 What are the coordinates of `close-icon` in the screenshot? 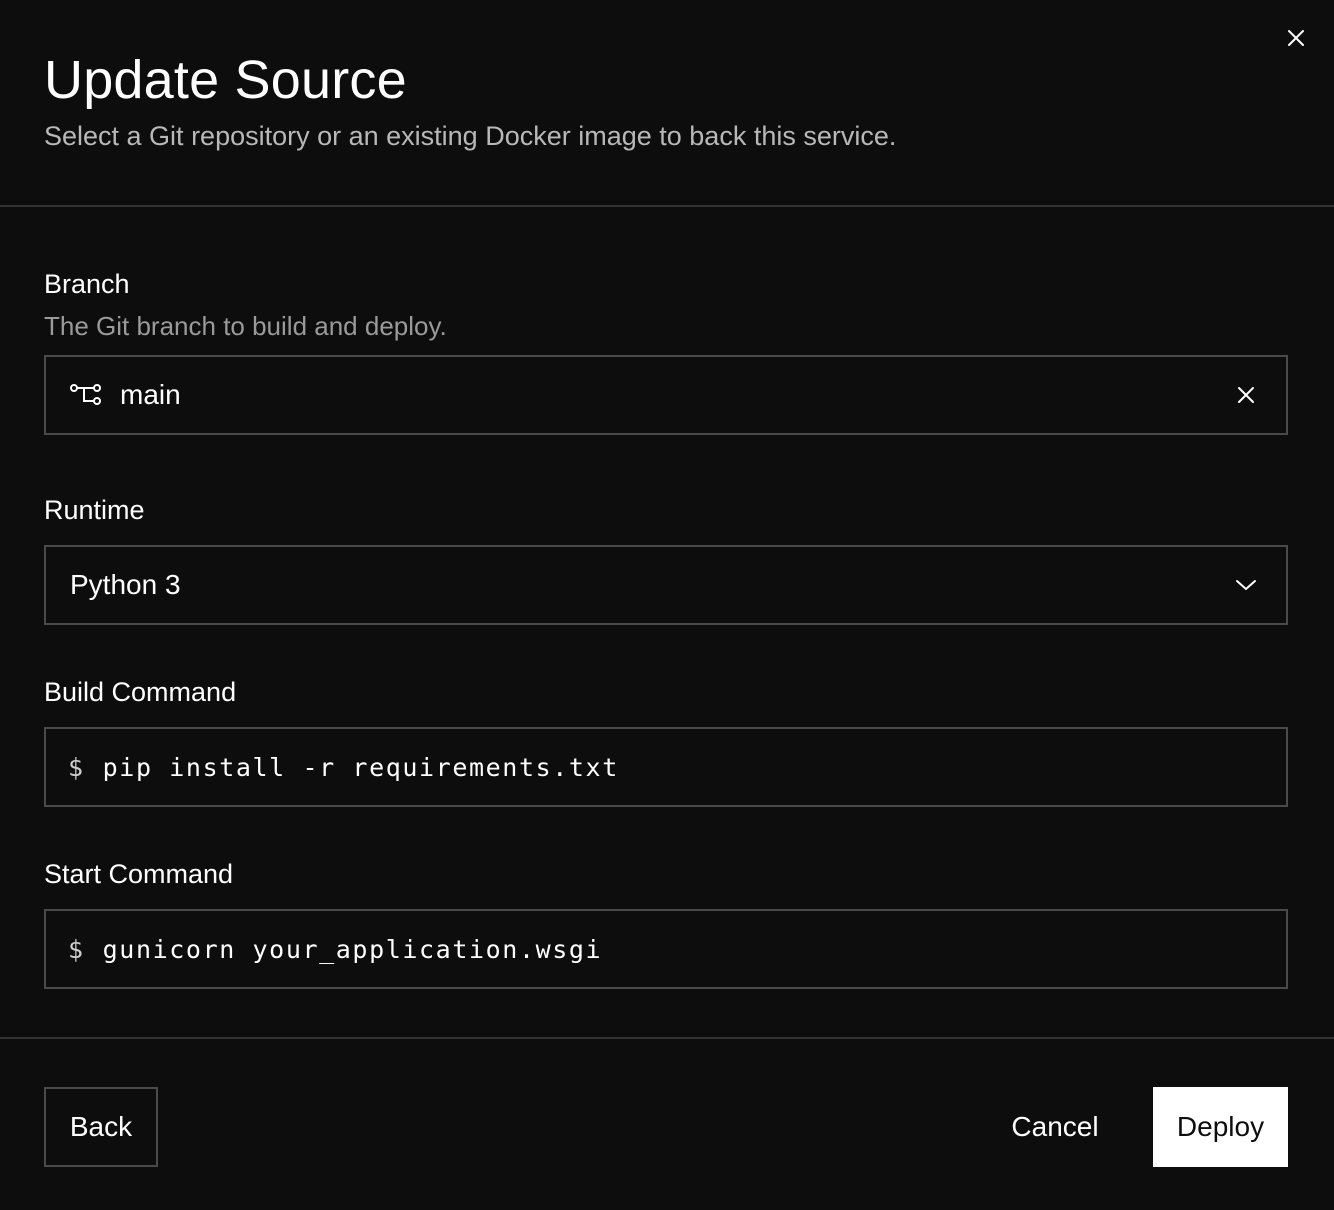 It's located at (1296, 38).